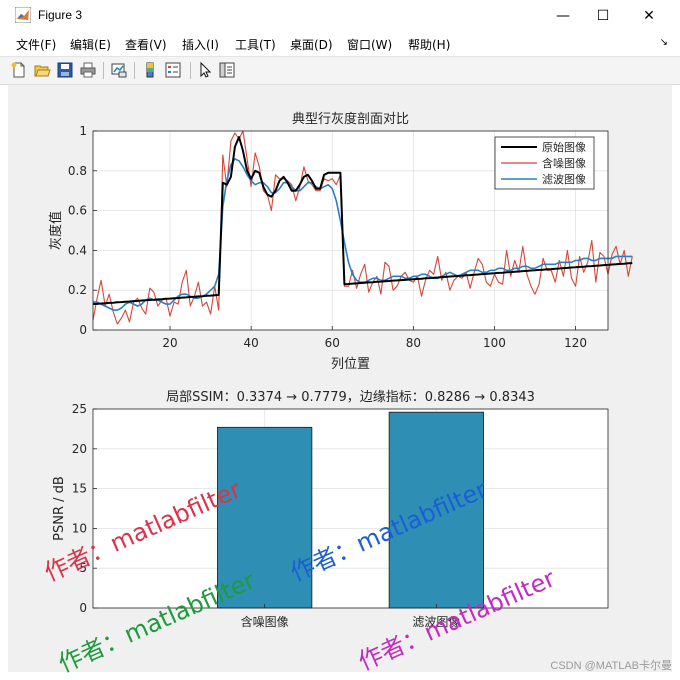 Image resolution: width=680 pixels, height=680 pixels. I want to click on y-tick-label: 1, so click(83, 131).